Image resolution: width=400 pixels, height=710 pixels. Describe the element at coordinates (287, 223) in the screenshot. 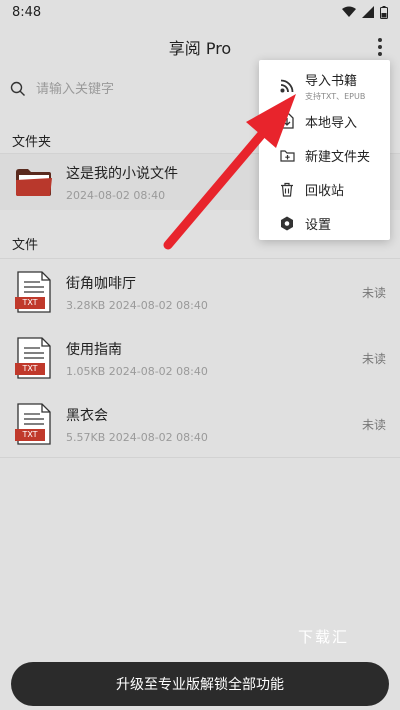

I see `settings-icon` at that location.